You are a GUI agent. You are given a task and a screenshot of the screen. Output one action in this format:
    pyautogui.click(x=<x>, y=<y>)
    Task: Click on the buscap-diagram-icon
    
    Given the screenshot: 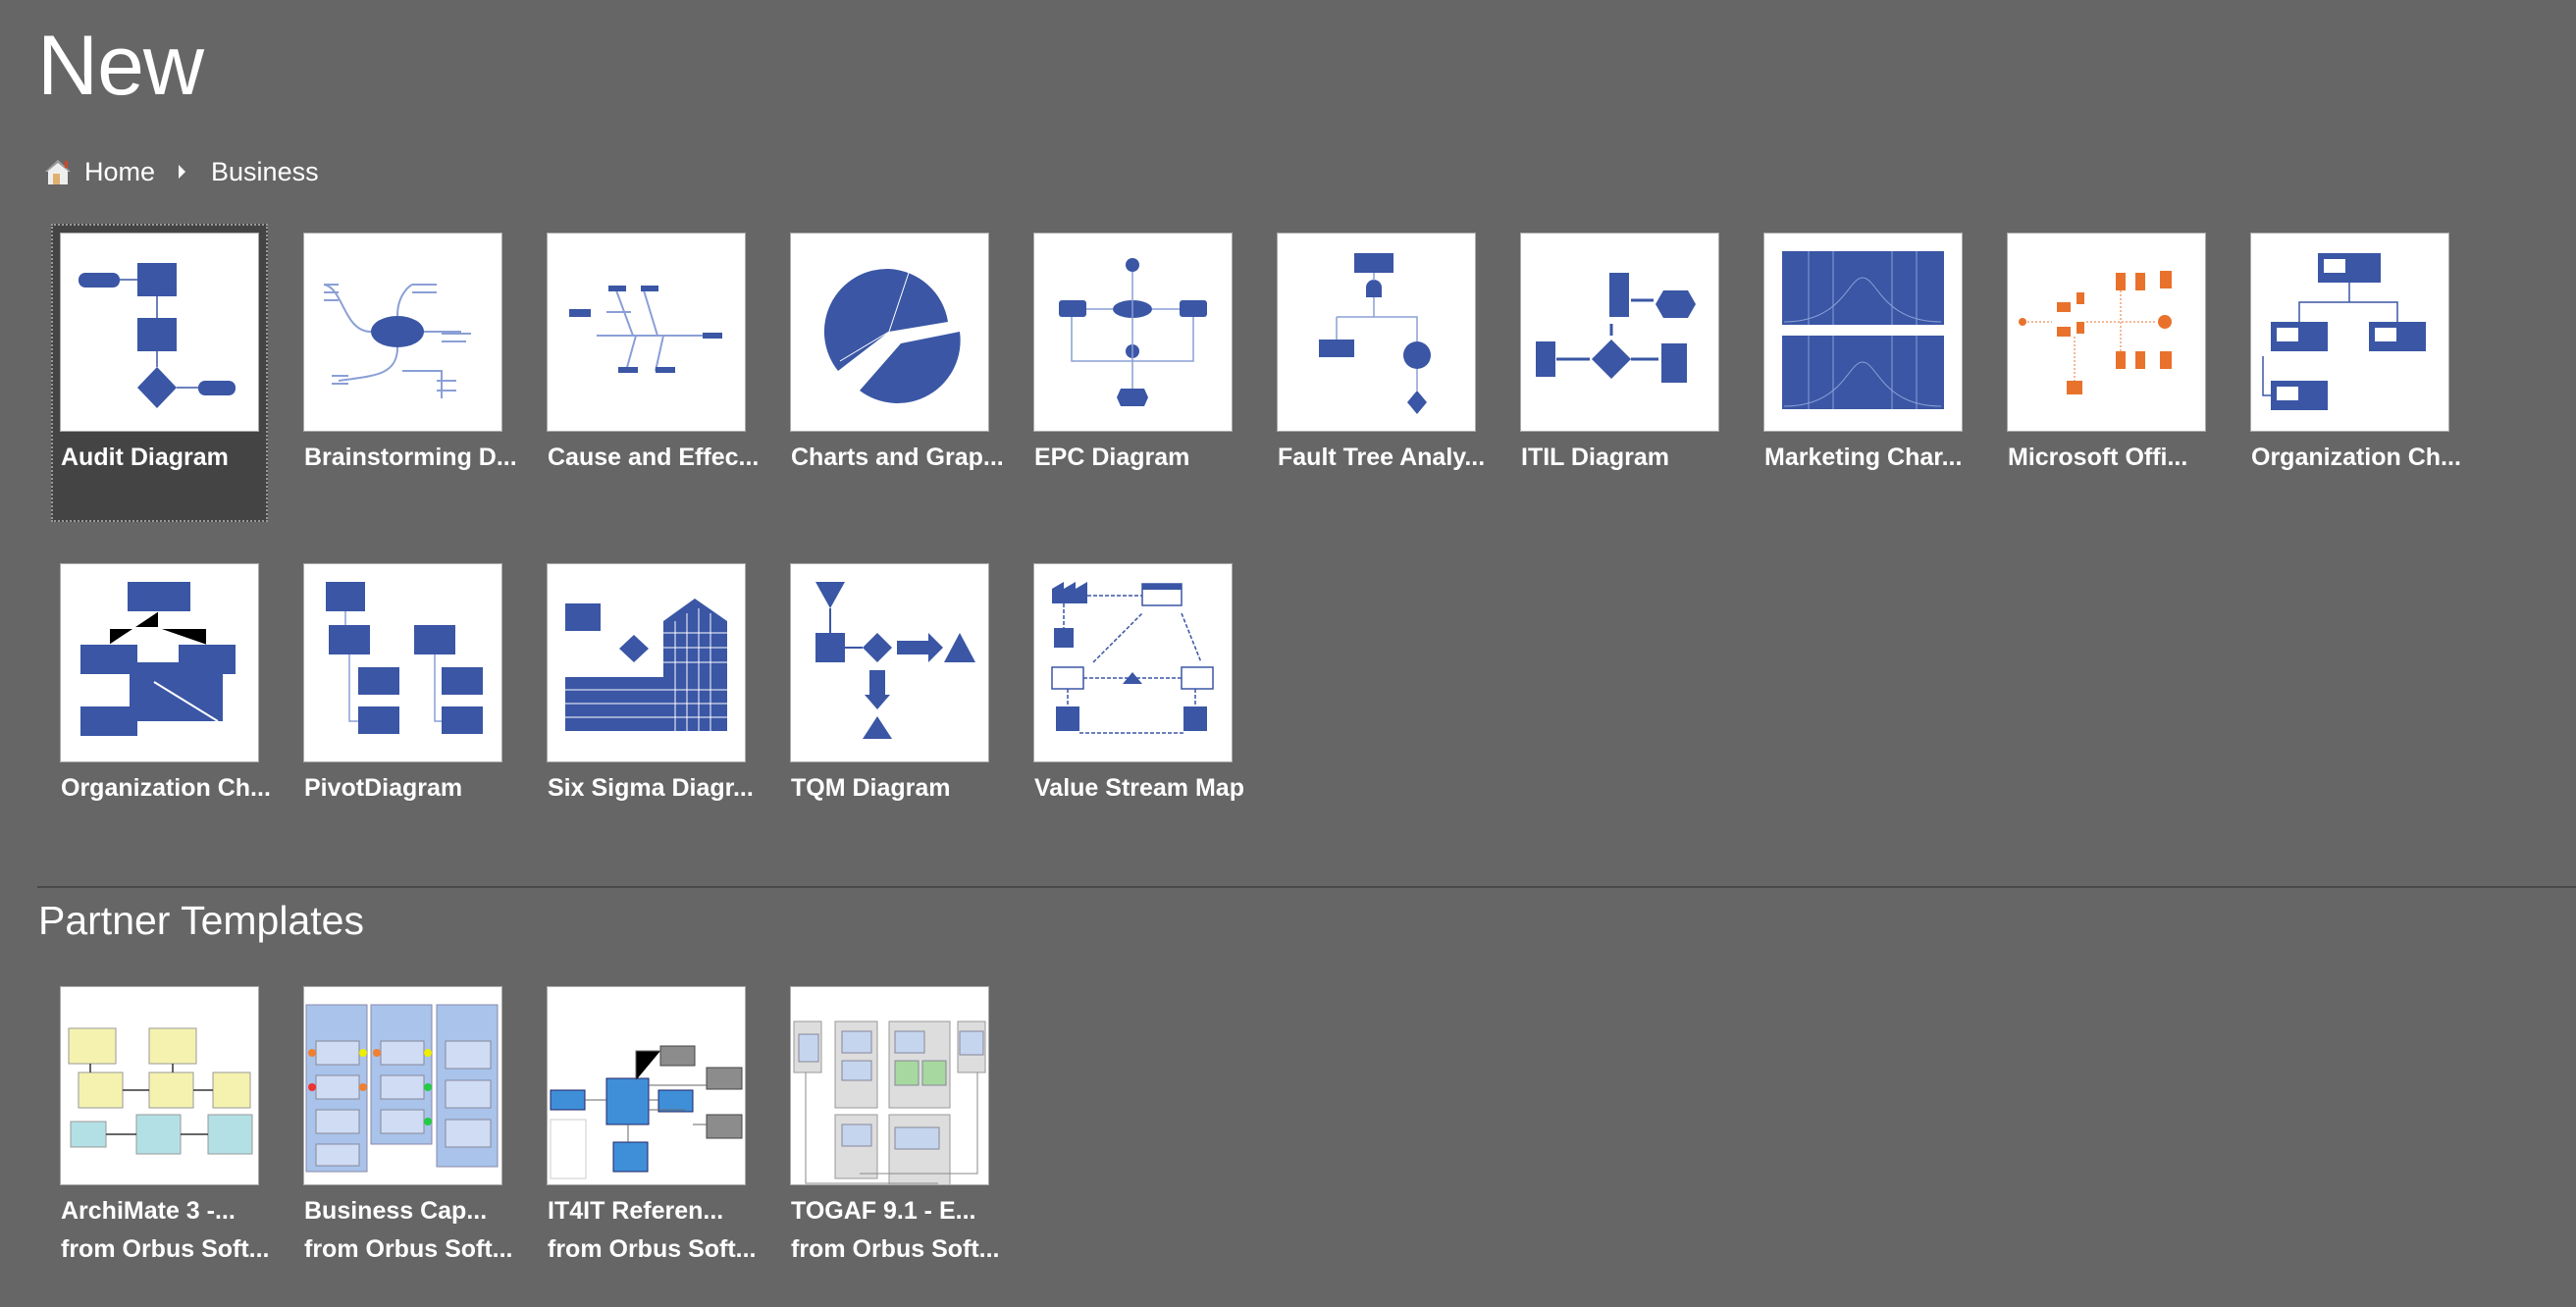 What is the action you would take?
    pyautogui.click(x=402, y=1088)
    